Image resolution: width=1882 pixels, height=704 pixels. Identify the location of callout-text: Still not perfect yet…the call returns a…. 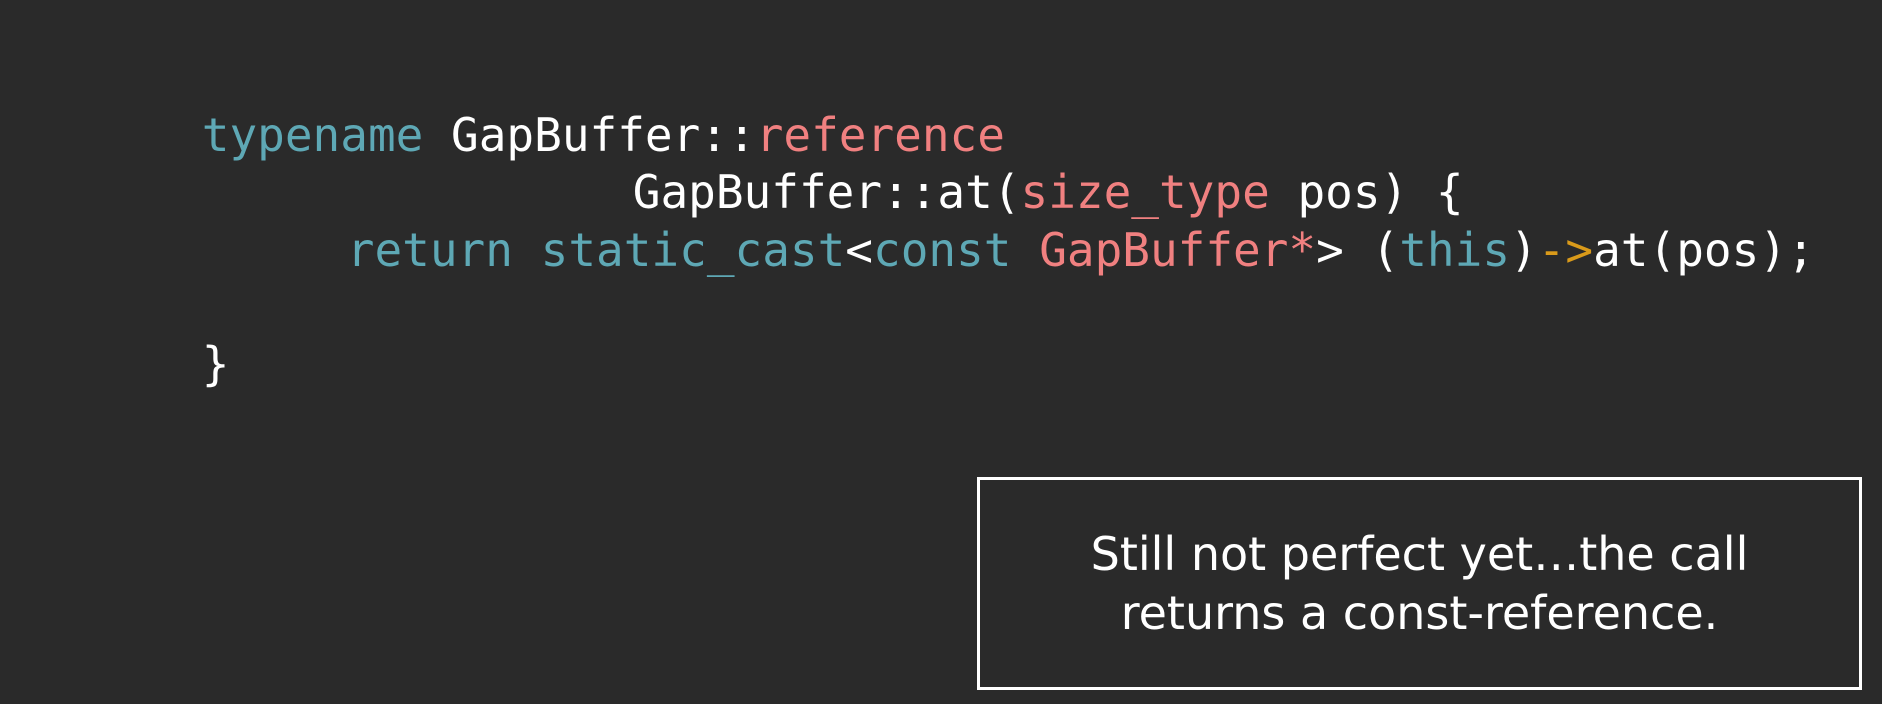
(1419, 583).